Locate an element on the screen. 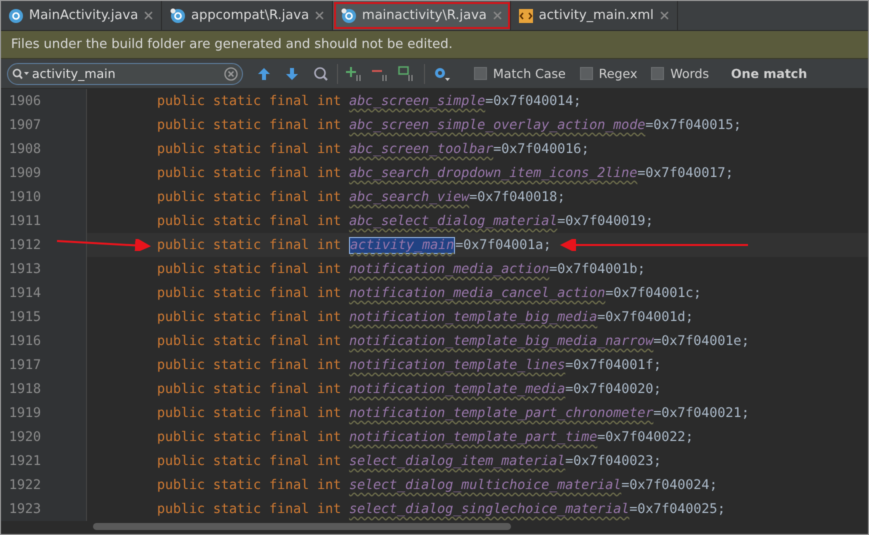  field-value: =0x7f040016; is located at coordinates (541, 149).